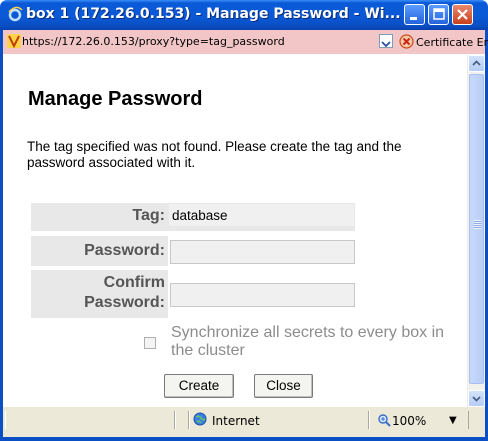 The width and height of the screenshot is (488, 441). I want to click on ie-icon, so click(15, 14).